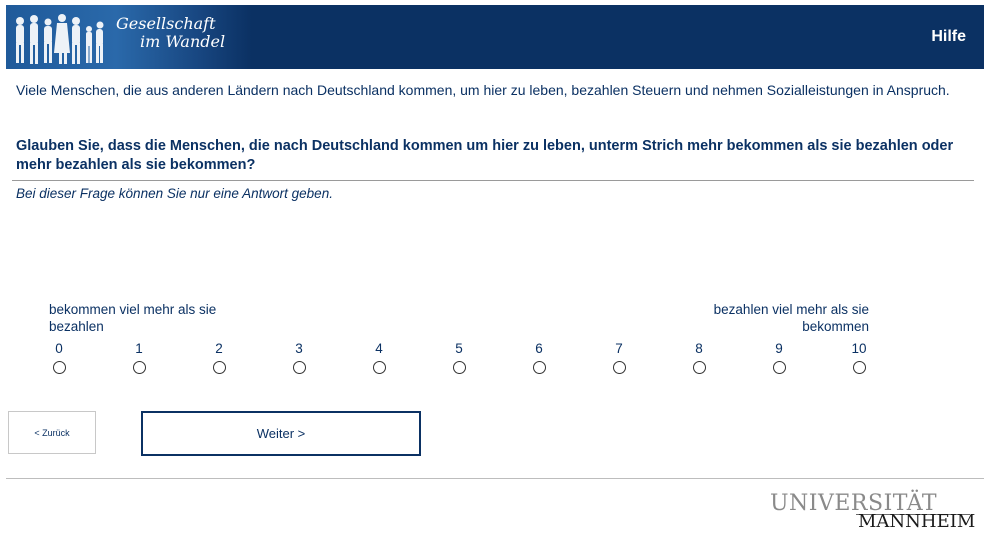 Image resolution: width=992 pixels, height=537 pixels. Describe the element at coordinates (183, 41) in the screenshot. I see `survey-title-line2: im Wandel` at that location.